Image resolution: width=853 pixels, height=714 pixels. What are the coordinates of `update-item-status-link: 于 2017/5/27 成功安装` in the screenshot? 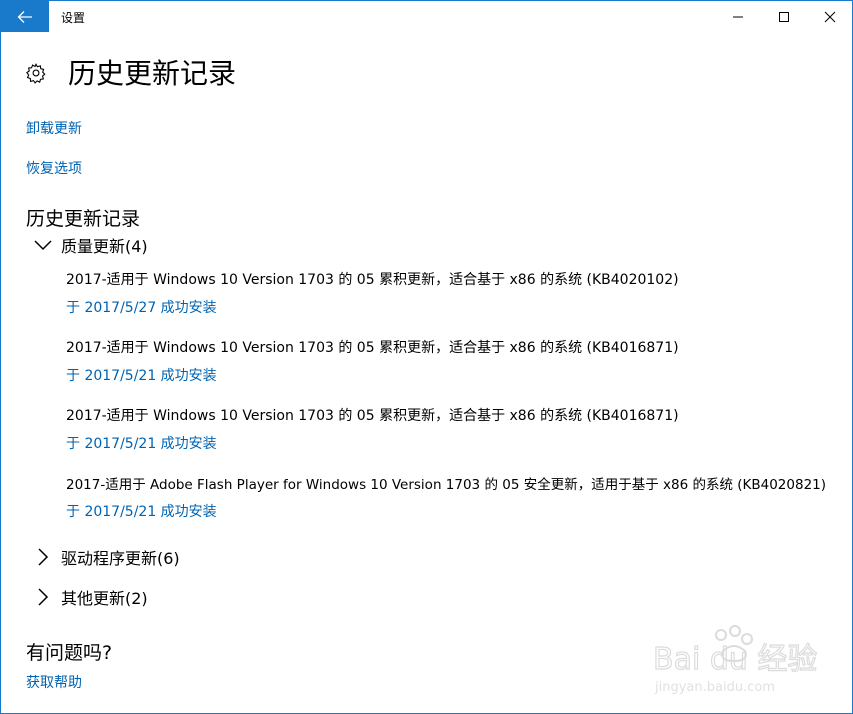 It's located at (141, 307).